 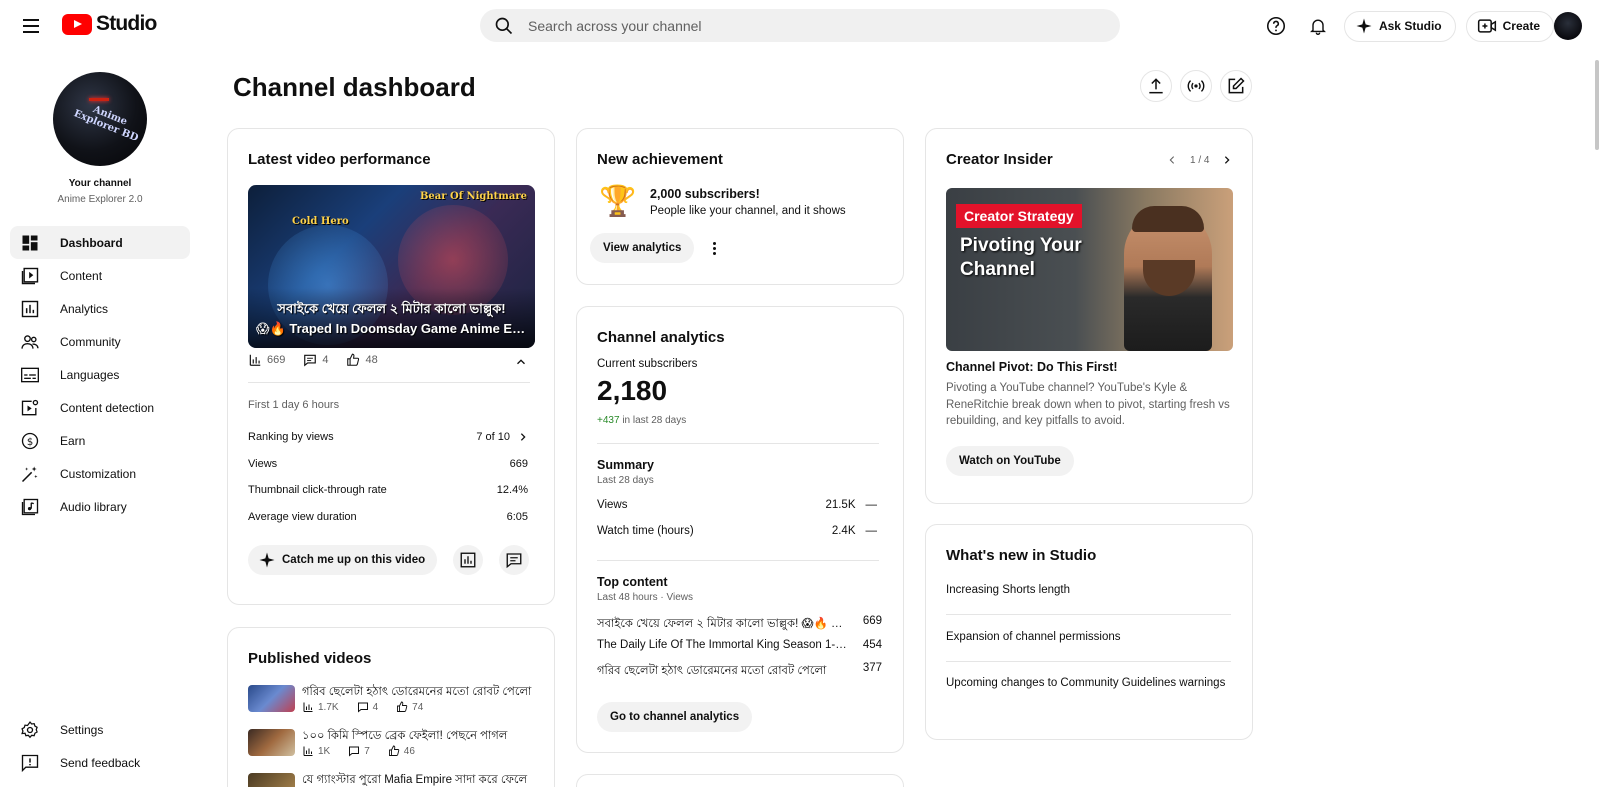 What do you see at coordinates (645, 531) in the screenshot?
I see `metric-label: Watch time (hours)` at bounding box center [645, 531].